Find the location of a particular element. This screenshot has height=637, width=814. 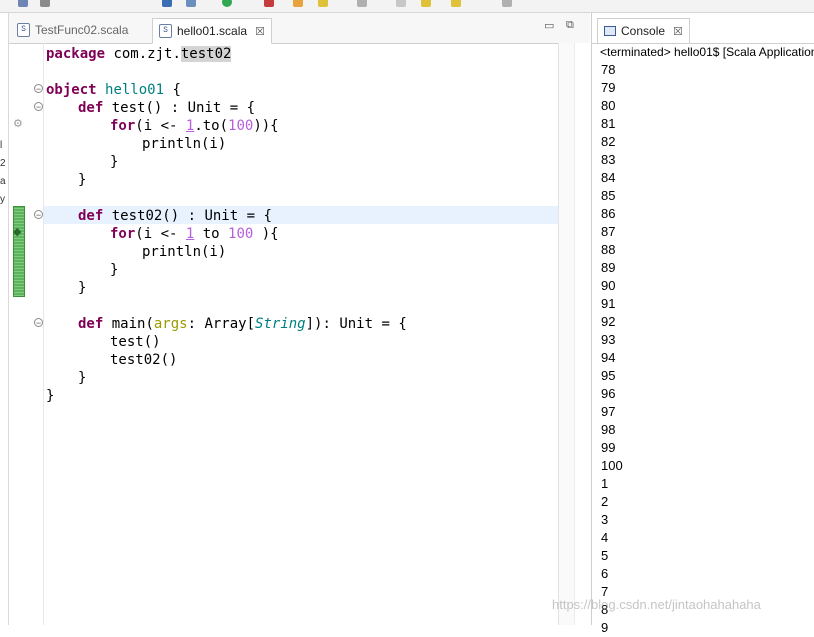

nav-forward-icon is located at coordinates (456, 3).